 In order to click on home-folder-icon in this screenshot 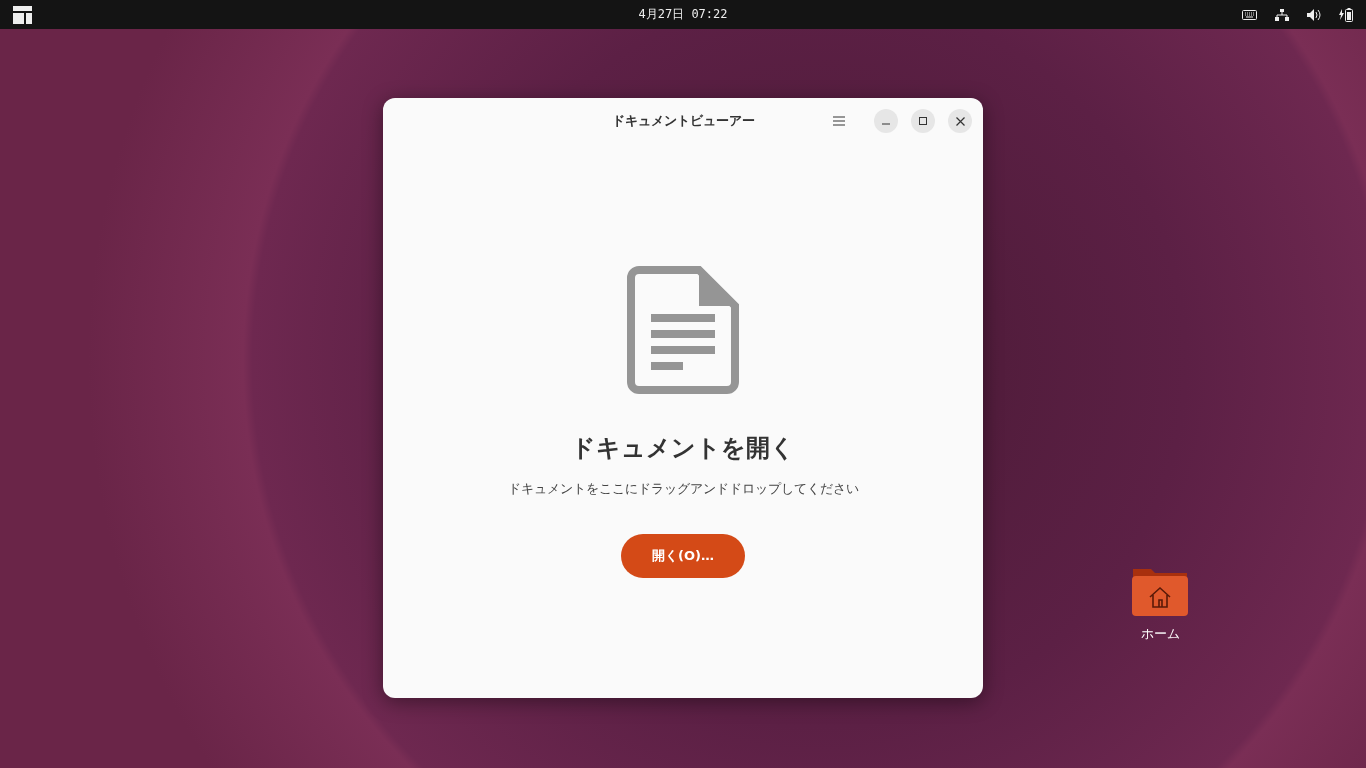, I will do `click(1160, 592)`.